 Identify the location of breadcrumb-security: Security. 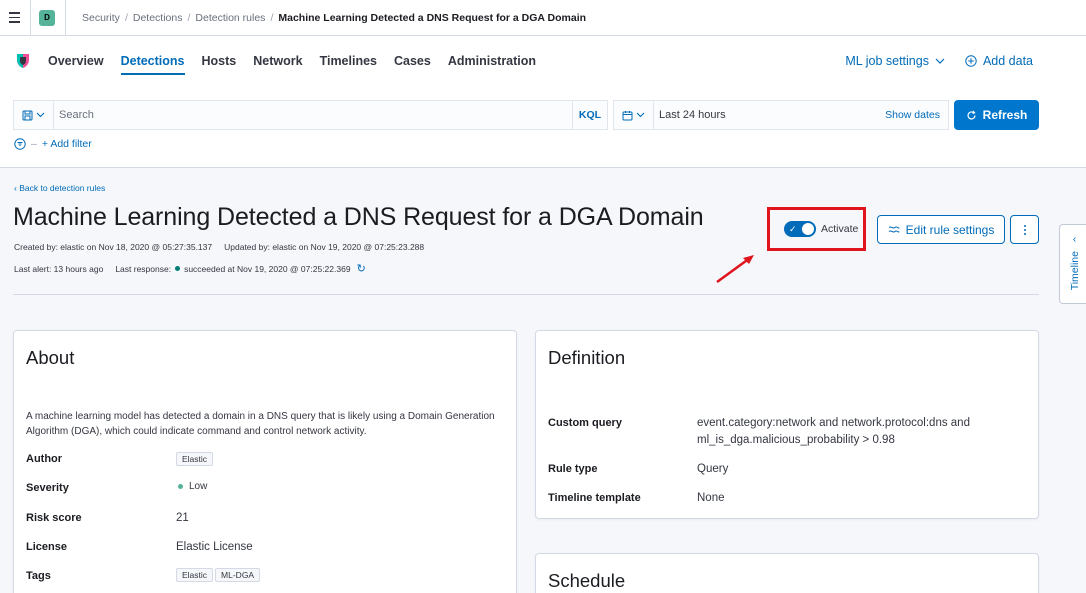
(101, 18).